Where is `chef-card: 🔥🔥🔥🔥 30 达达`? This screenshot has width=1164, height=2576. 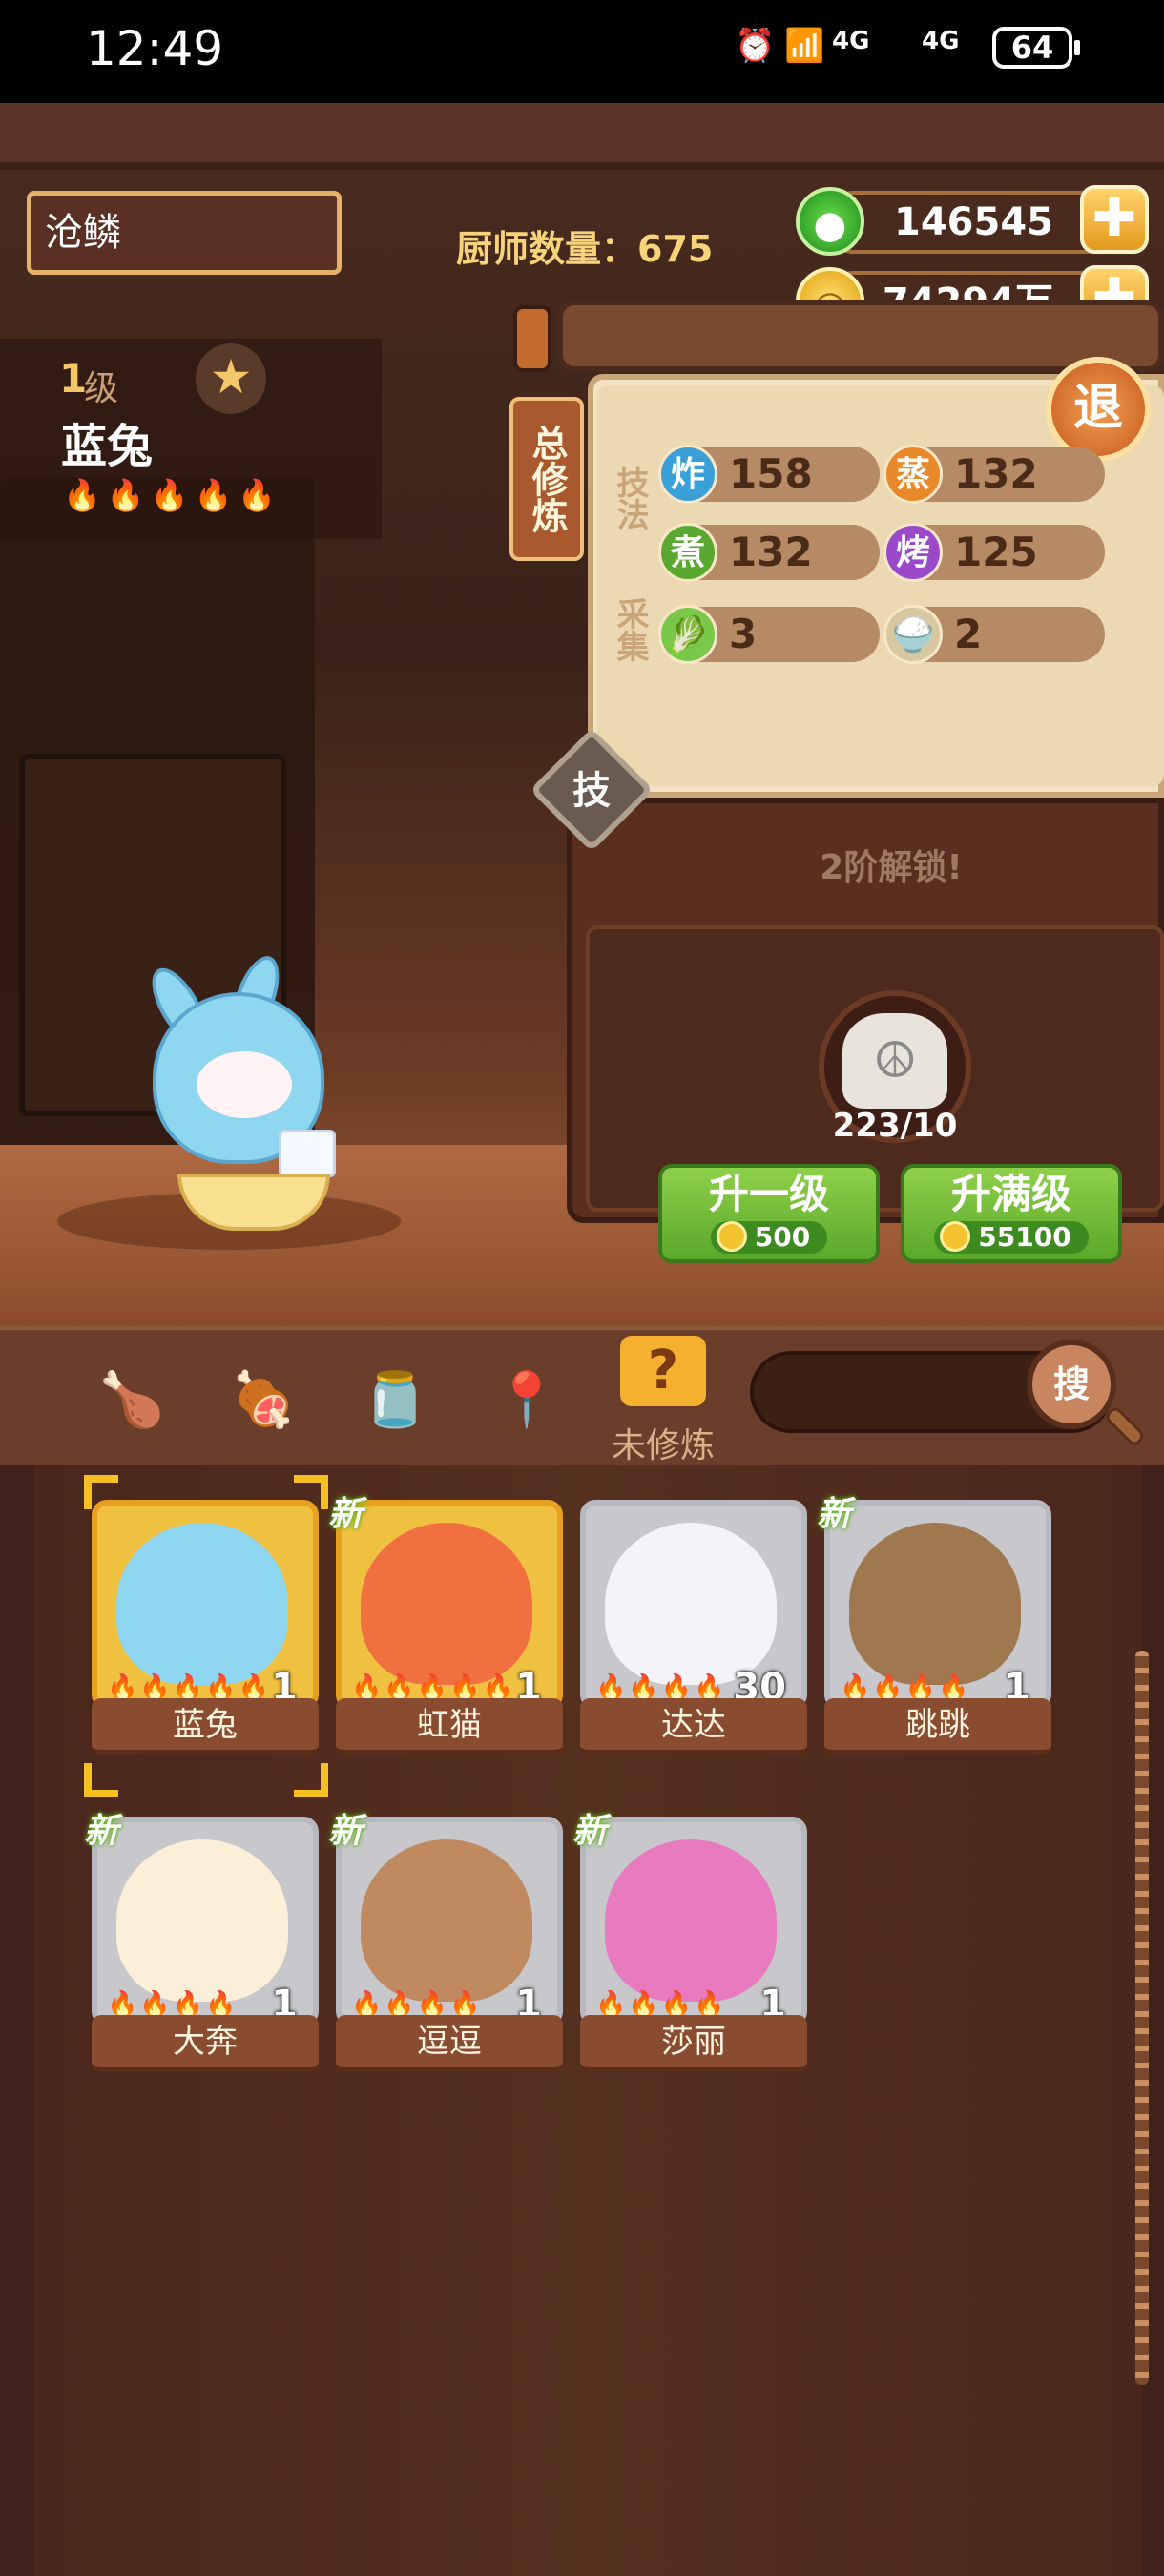 chef-card: 🔥🔥🔥🔥 30 达达 is located at coordinates (694, 1627).